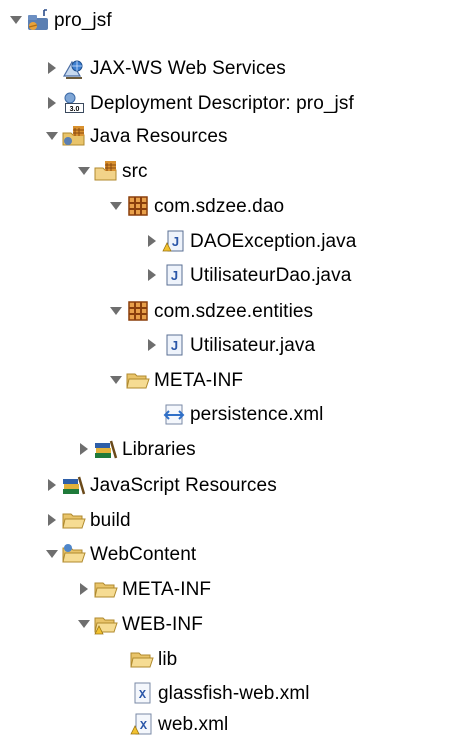 Image resolution: width=449 pixels, height=740 pixels. I want to click on deployment-descriptor-icon: 3.0, so click(74, 103).